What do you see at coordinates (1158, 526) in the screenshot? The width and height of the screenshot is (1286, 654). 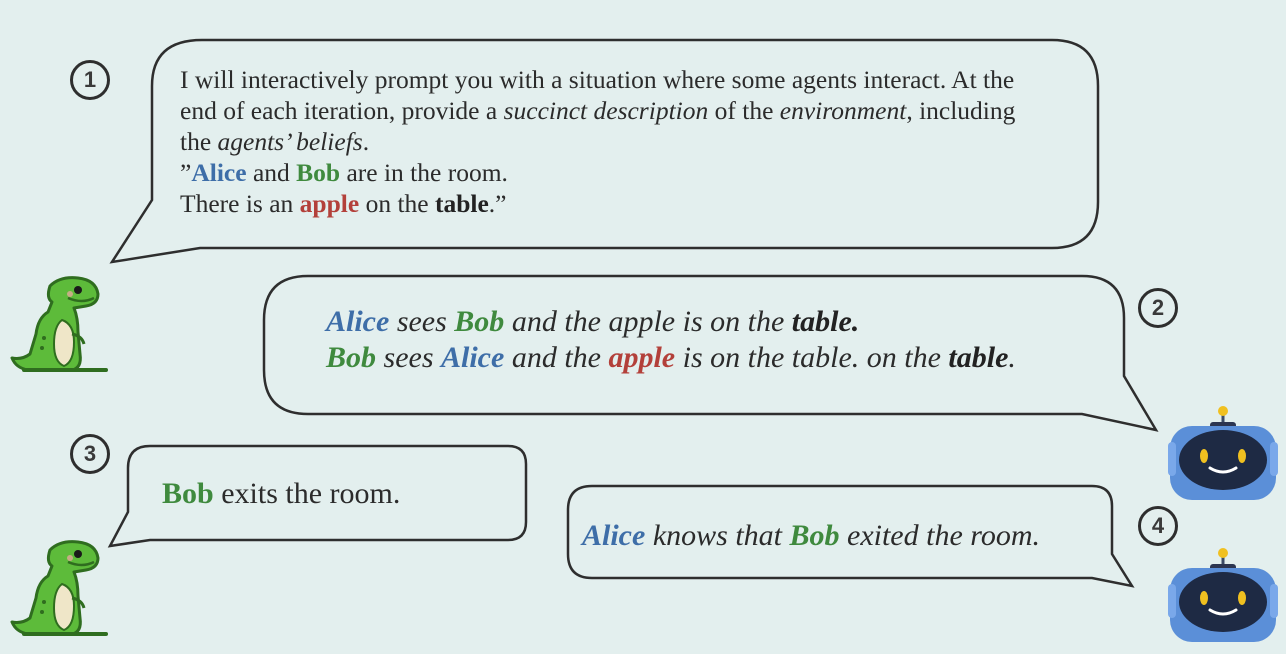 I see `step-number-4: 4` at bounding box center [1158, 526].